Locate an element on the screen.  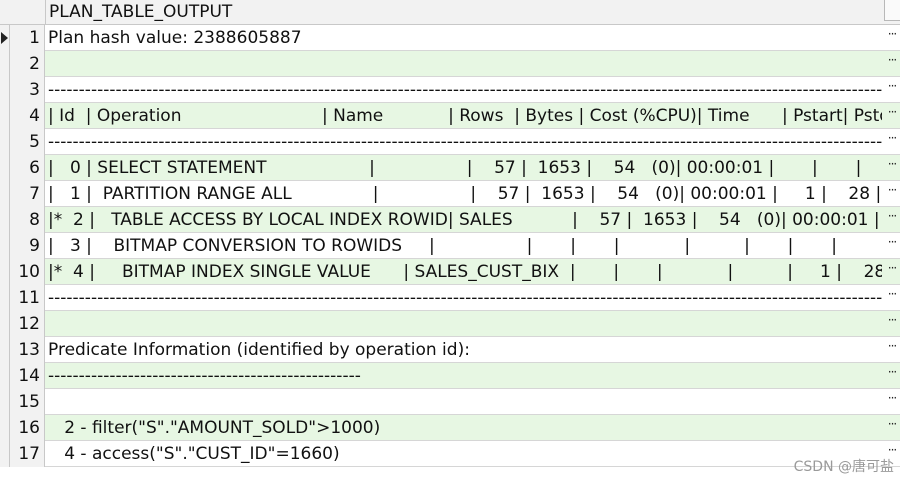
plan-output-cell: 2 - filter("S"."AMOUNT_SOLD">1000) is located at coordinates (465, 428).